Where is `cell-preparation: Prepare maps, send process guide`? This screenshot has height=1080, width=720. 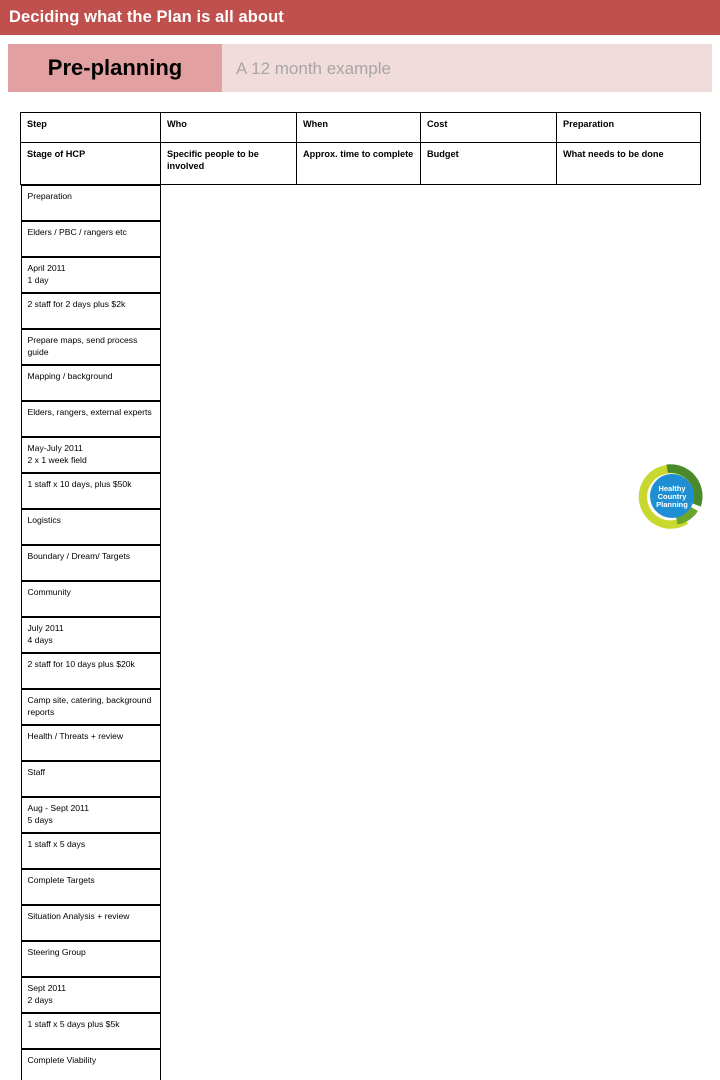
cell-preparation: Prepare maps, send process guide is located at coordinates (91, 347).